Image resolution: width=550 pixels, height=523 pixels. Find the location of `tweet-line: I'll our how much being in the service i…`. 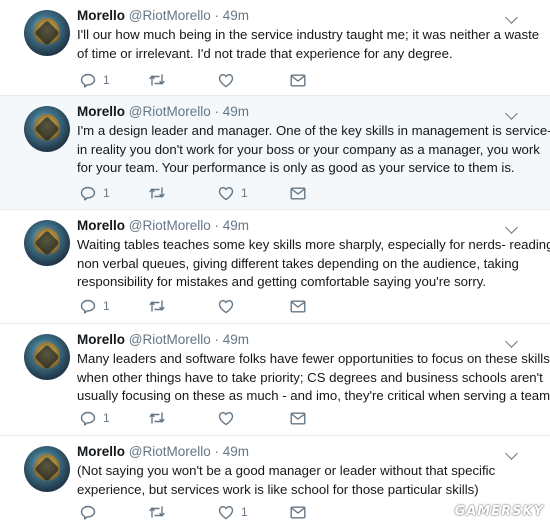

tweet-line: I'll our how much being in the service i… is located at coordinates (308, 34).